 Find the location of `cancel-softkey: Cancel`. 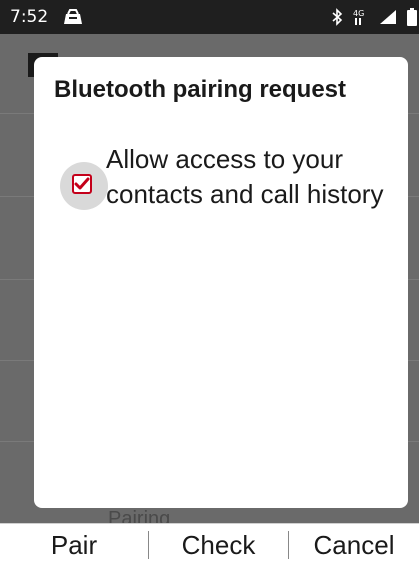

cancel-softkey: Cancel is located at coordinates (354, 545).